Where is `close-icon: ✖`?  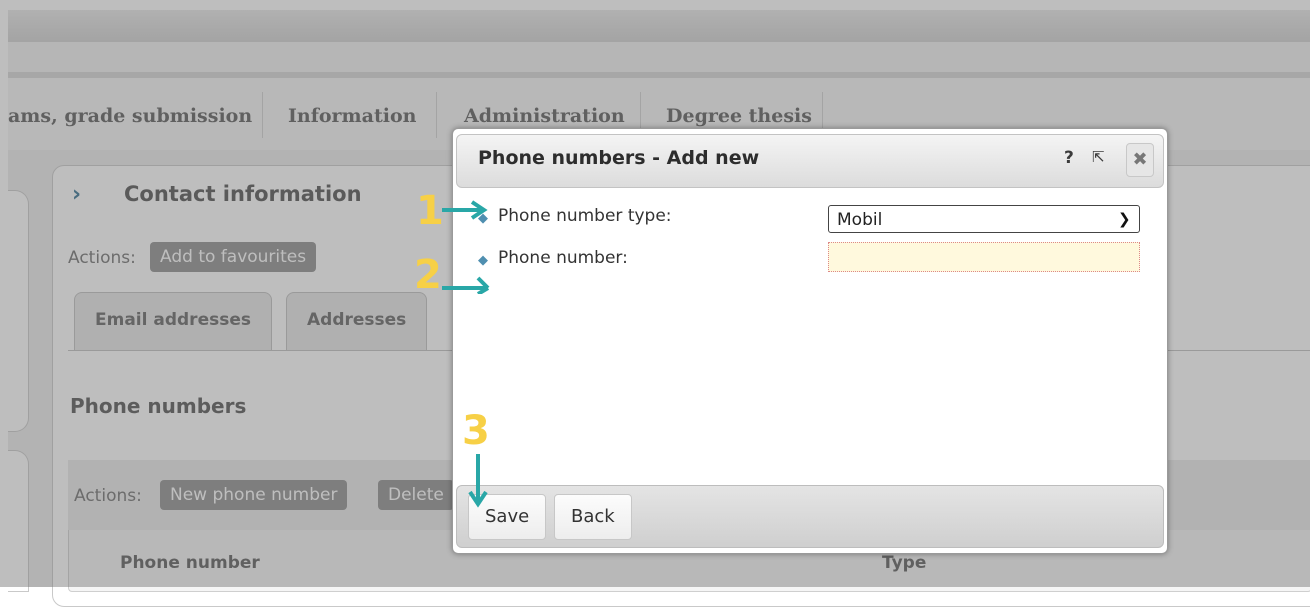 close-icon: ✖ is located at coordinates (1140, 160).